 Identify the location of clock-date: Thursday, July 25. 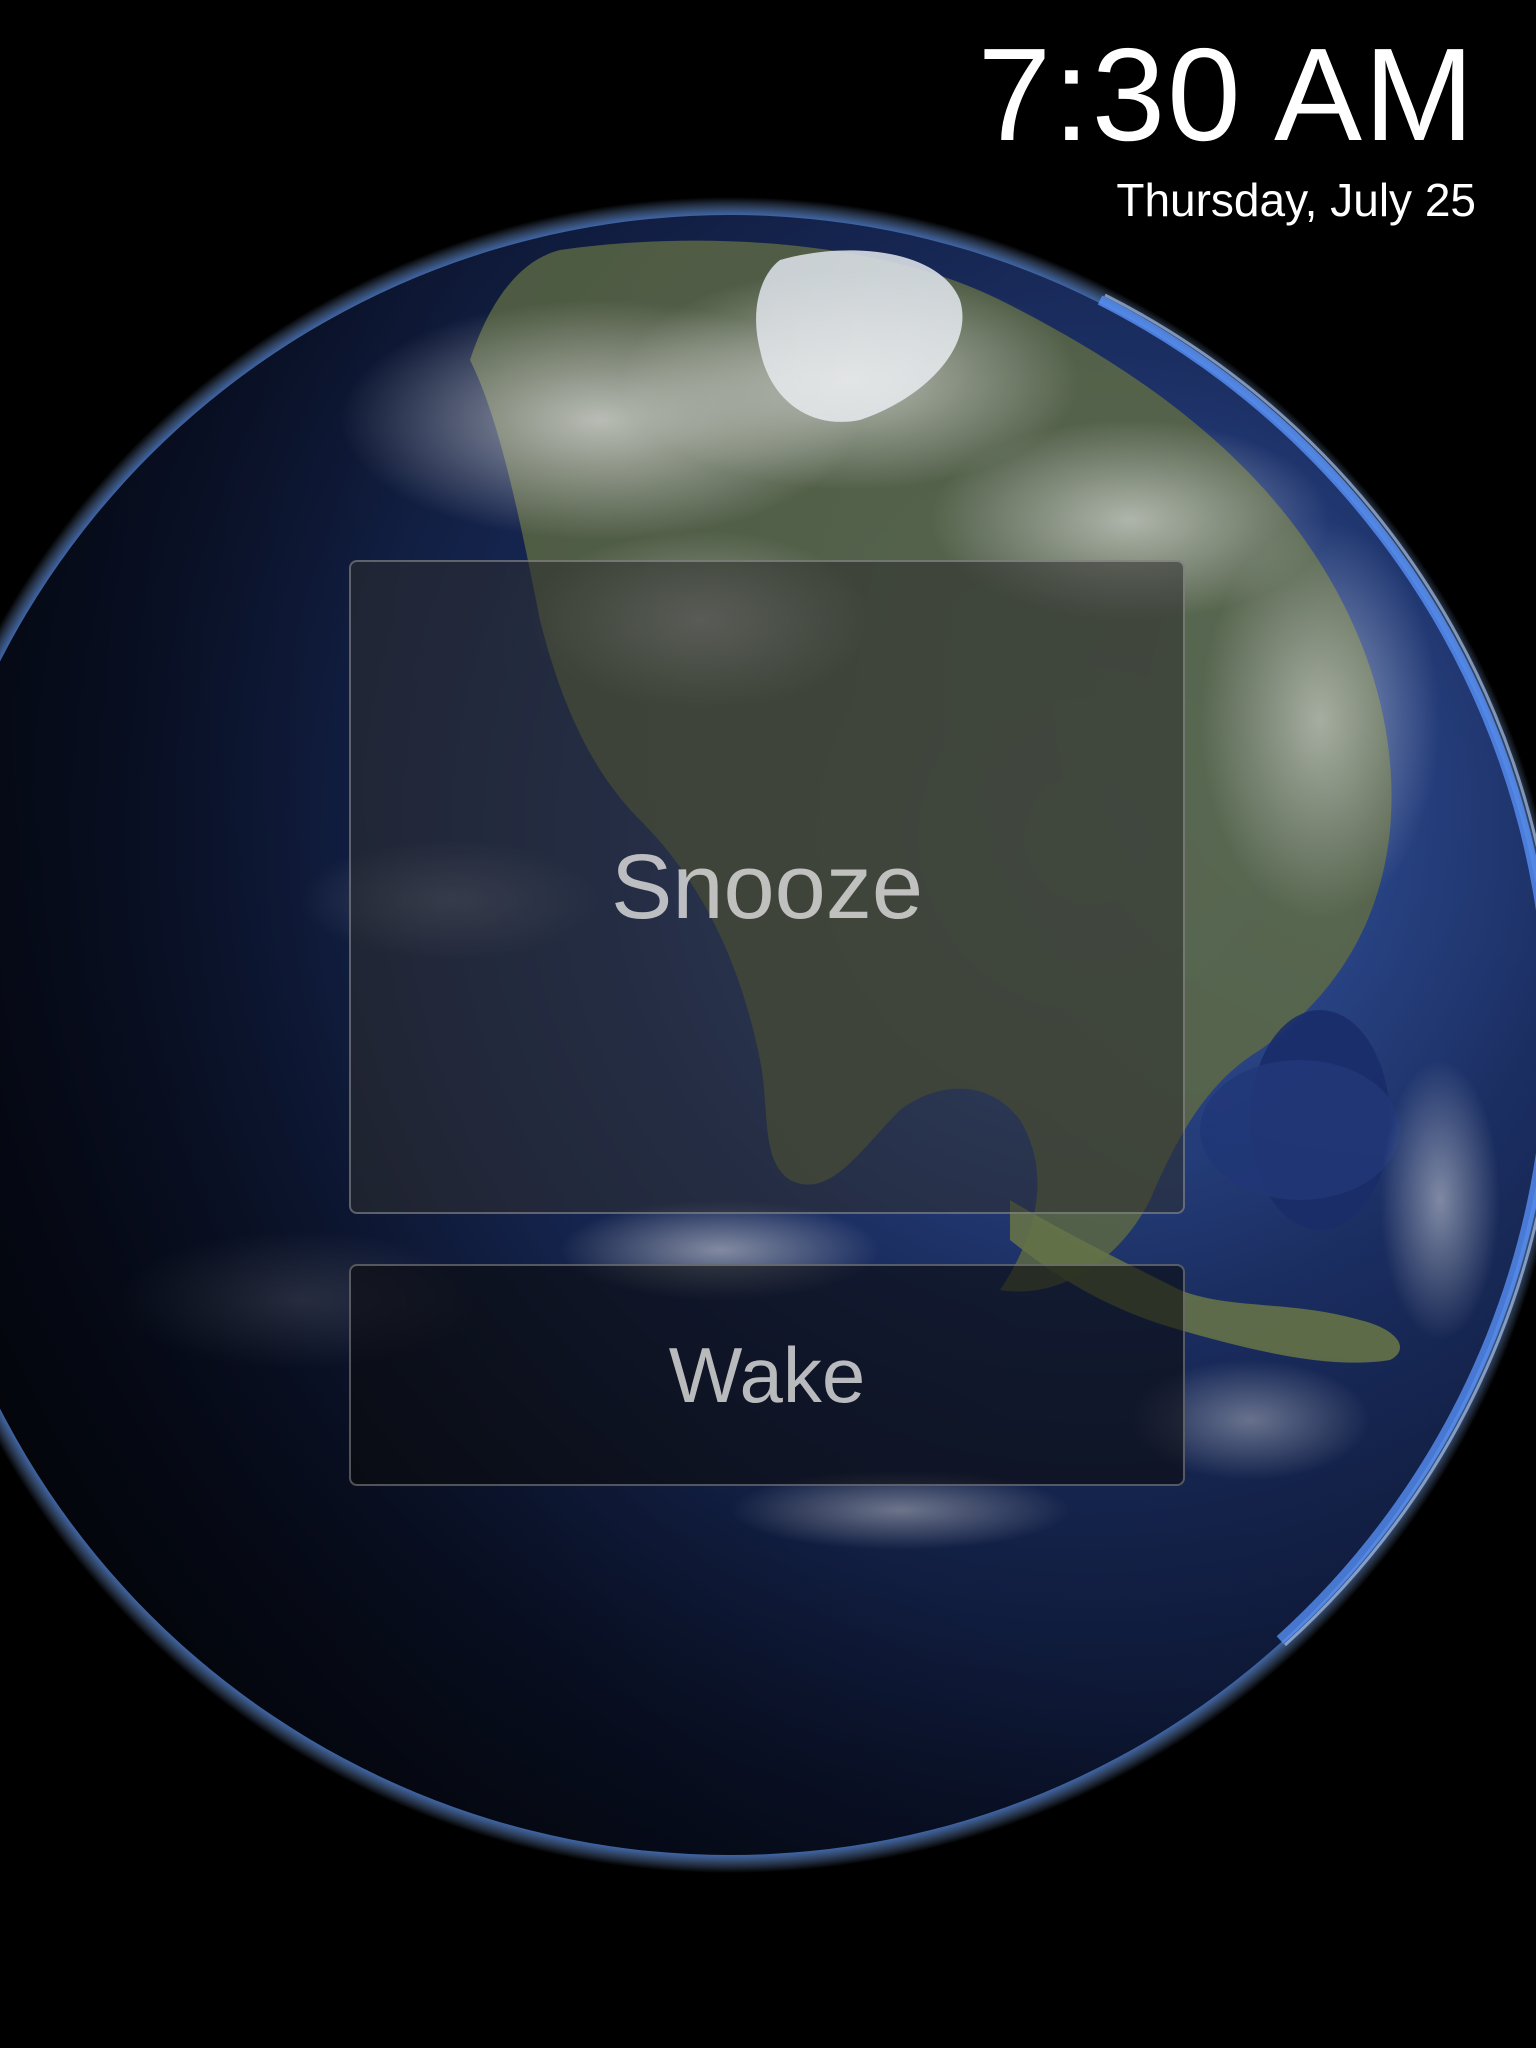
(1296, 200).